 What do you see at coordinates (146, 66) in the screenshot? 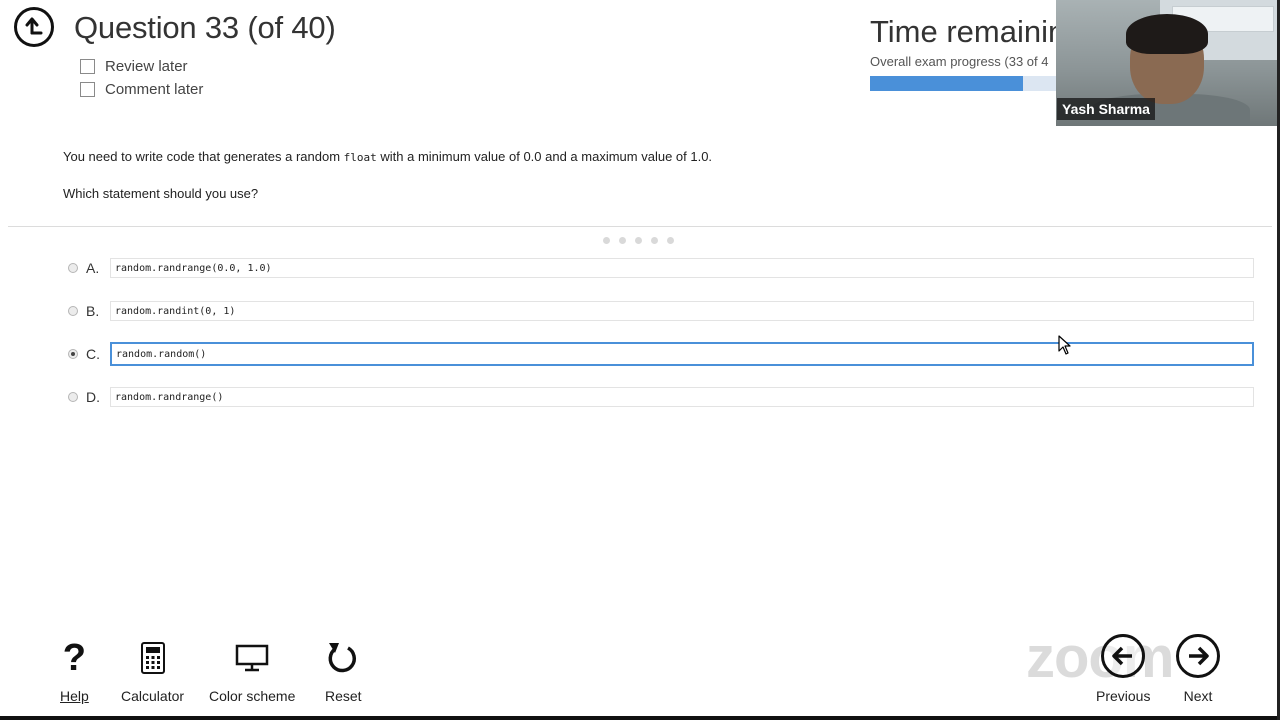
I see `review-later-label: Review later` at bounding box center [146, 66].